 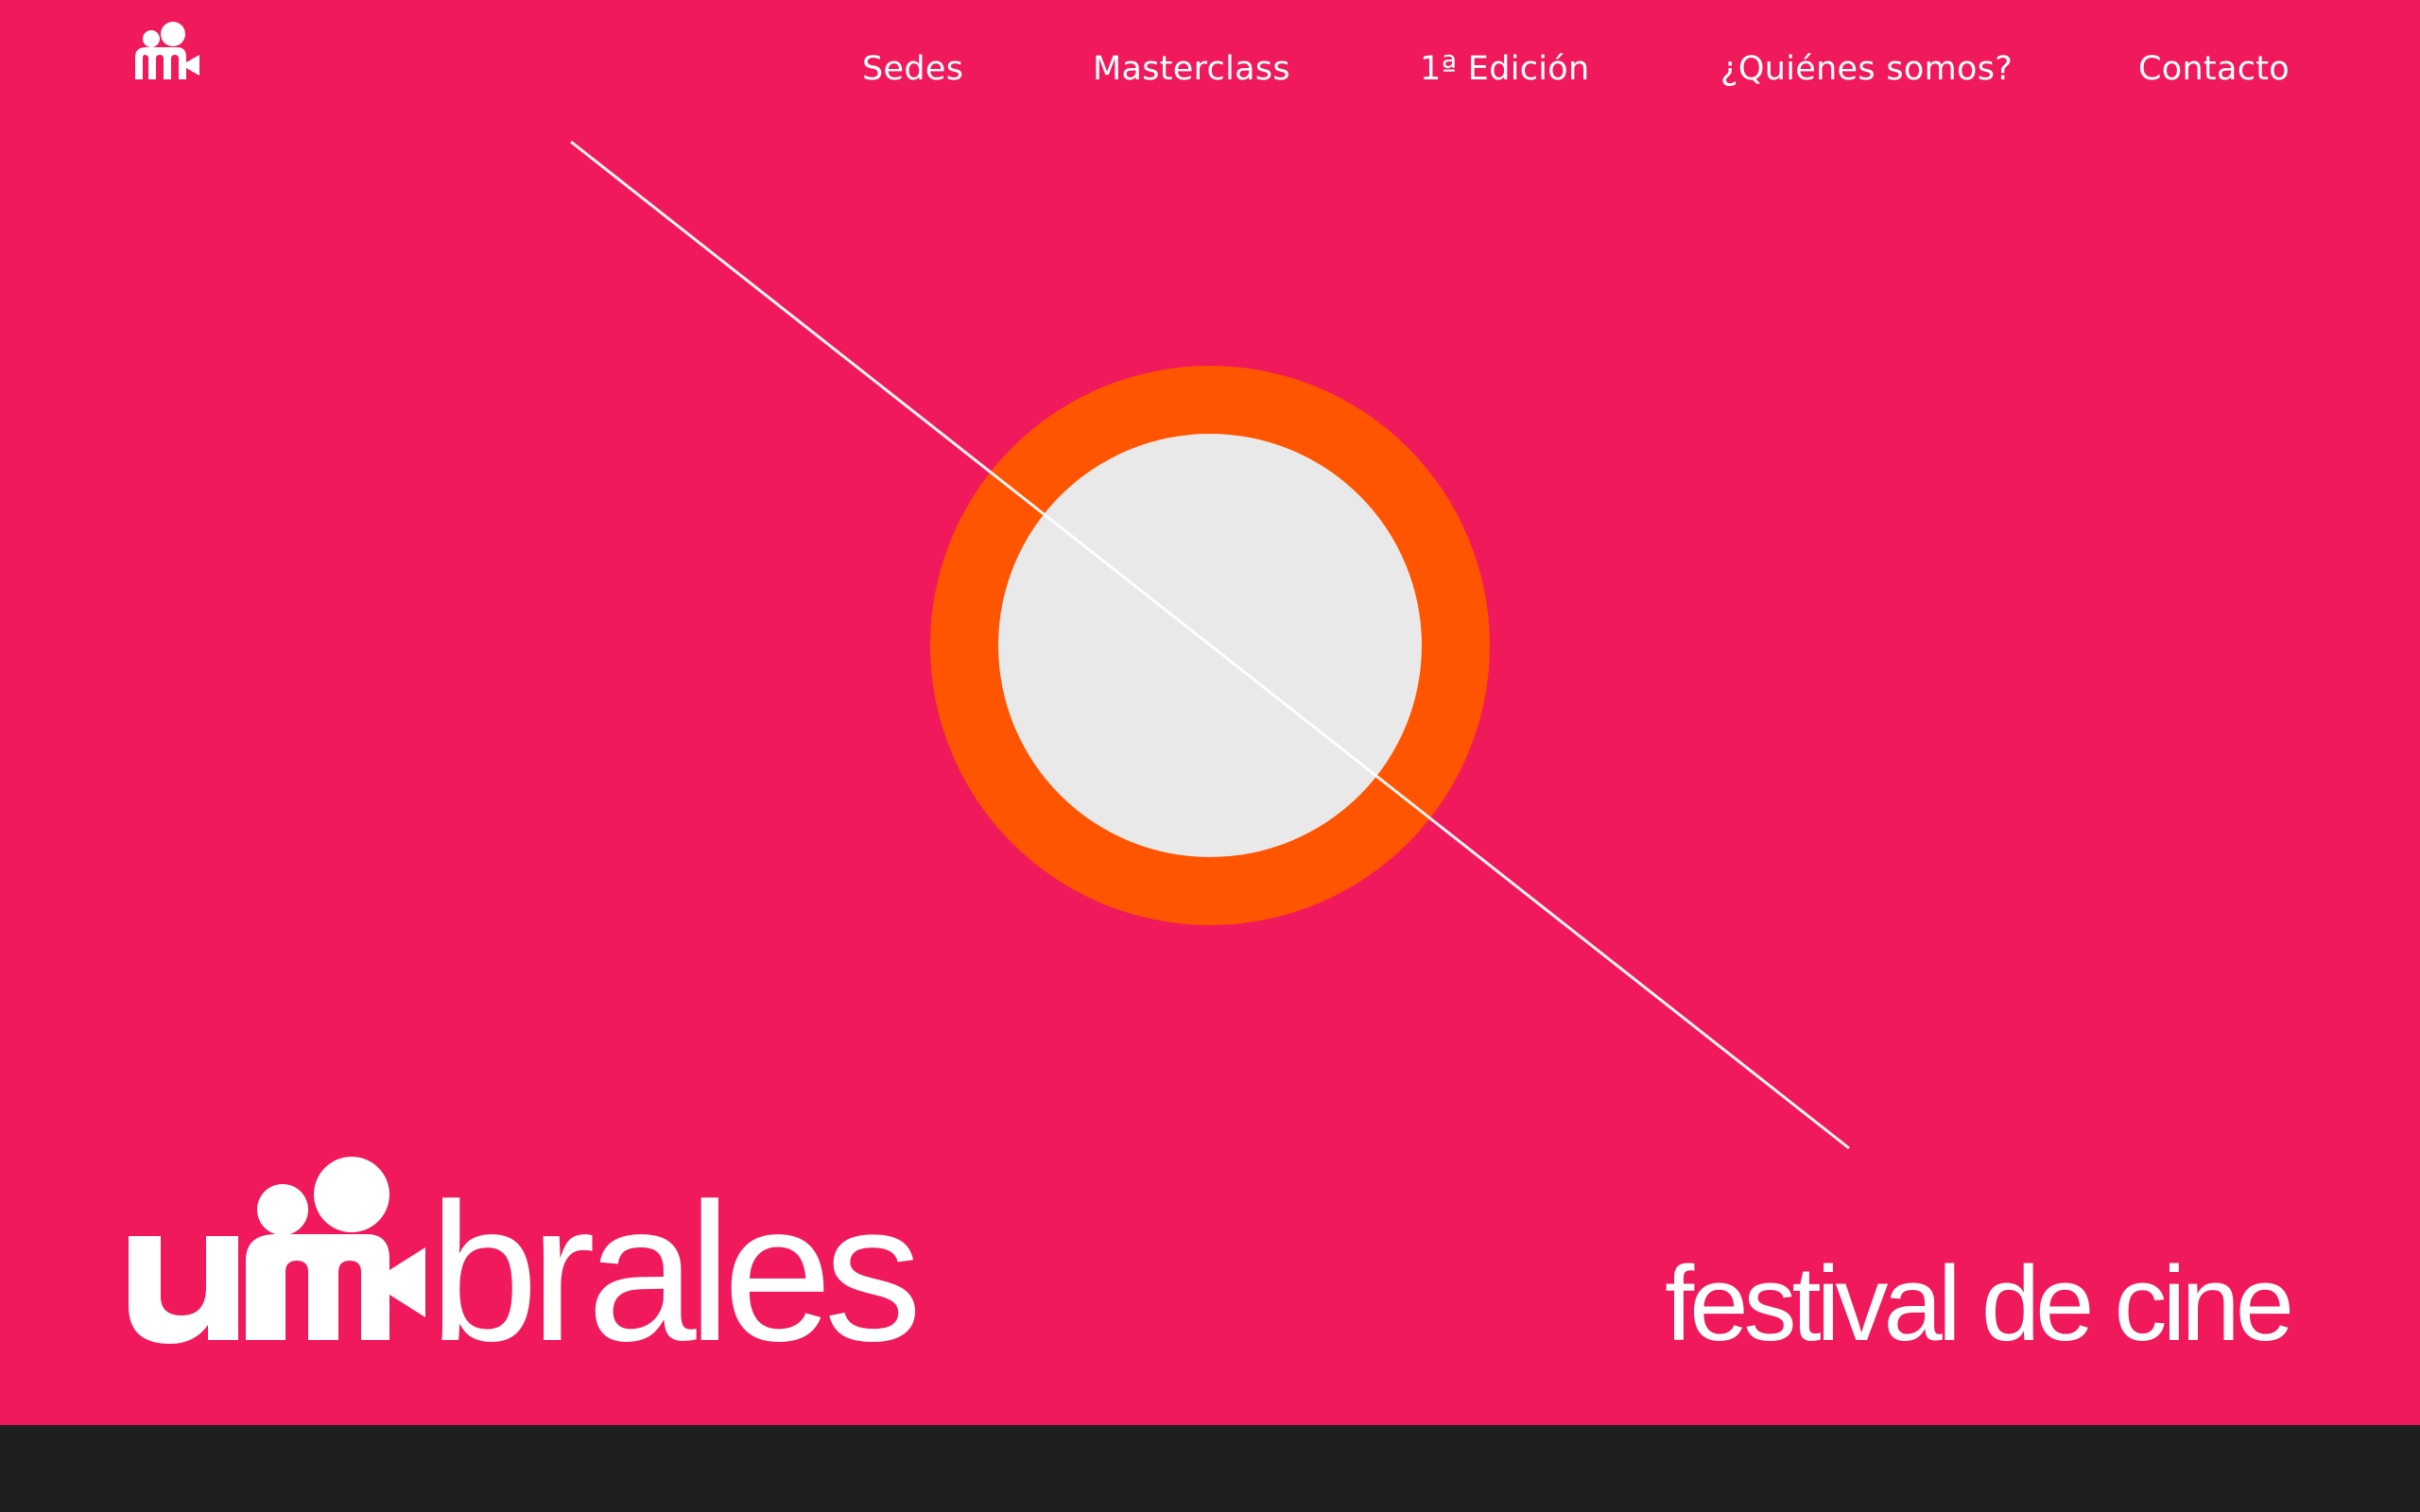 I want to click on wordmark-text: brales, so click(x=672, y=1253).